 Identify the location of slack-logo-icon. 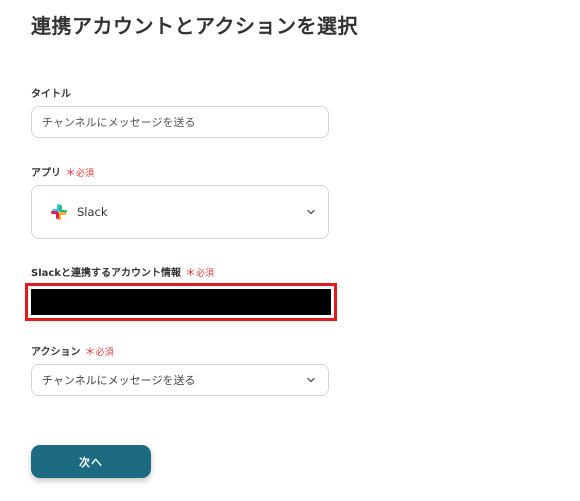
(59, 212).